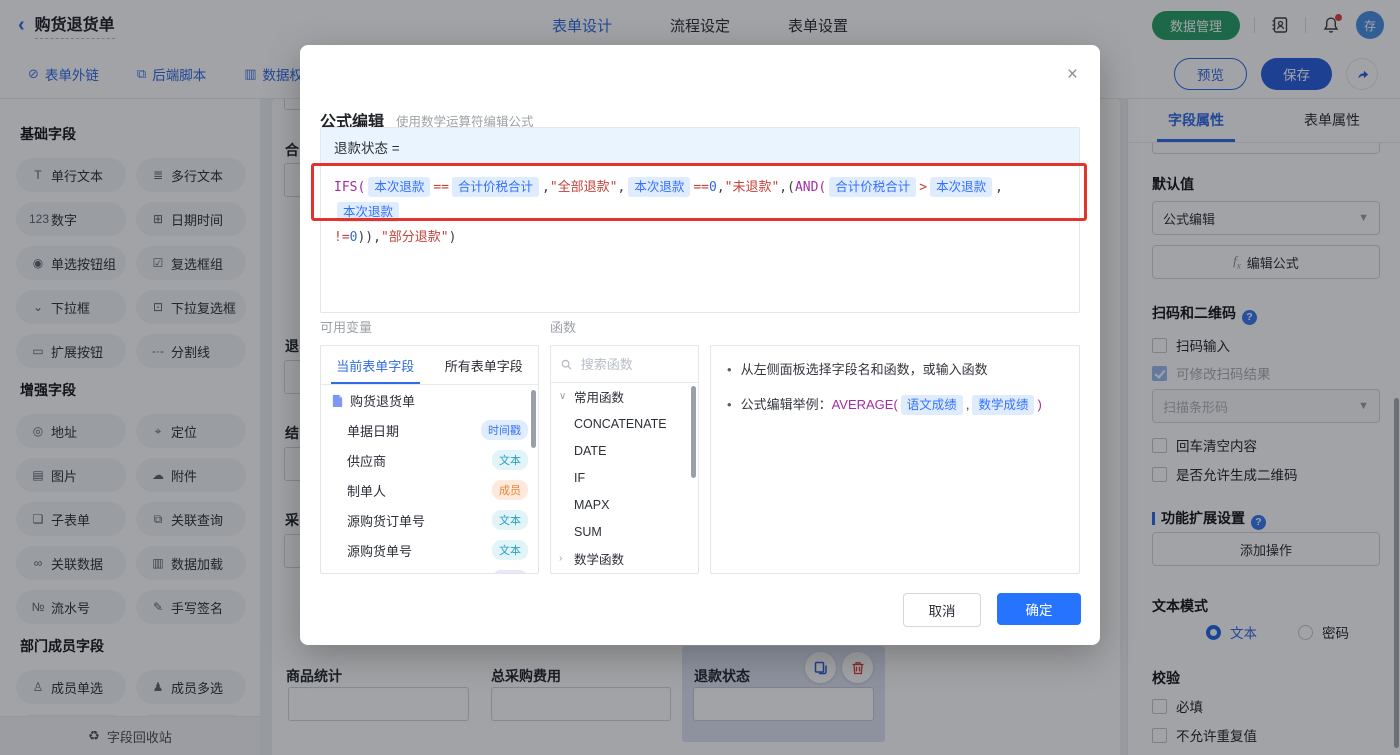 The width and height of the screenshot is (1400, 755). I want to click on cancel-button: 取消, so click(942, 610).